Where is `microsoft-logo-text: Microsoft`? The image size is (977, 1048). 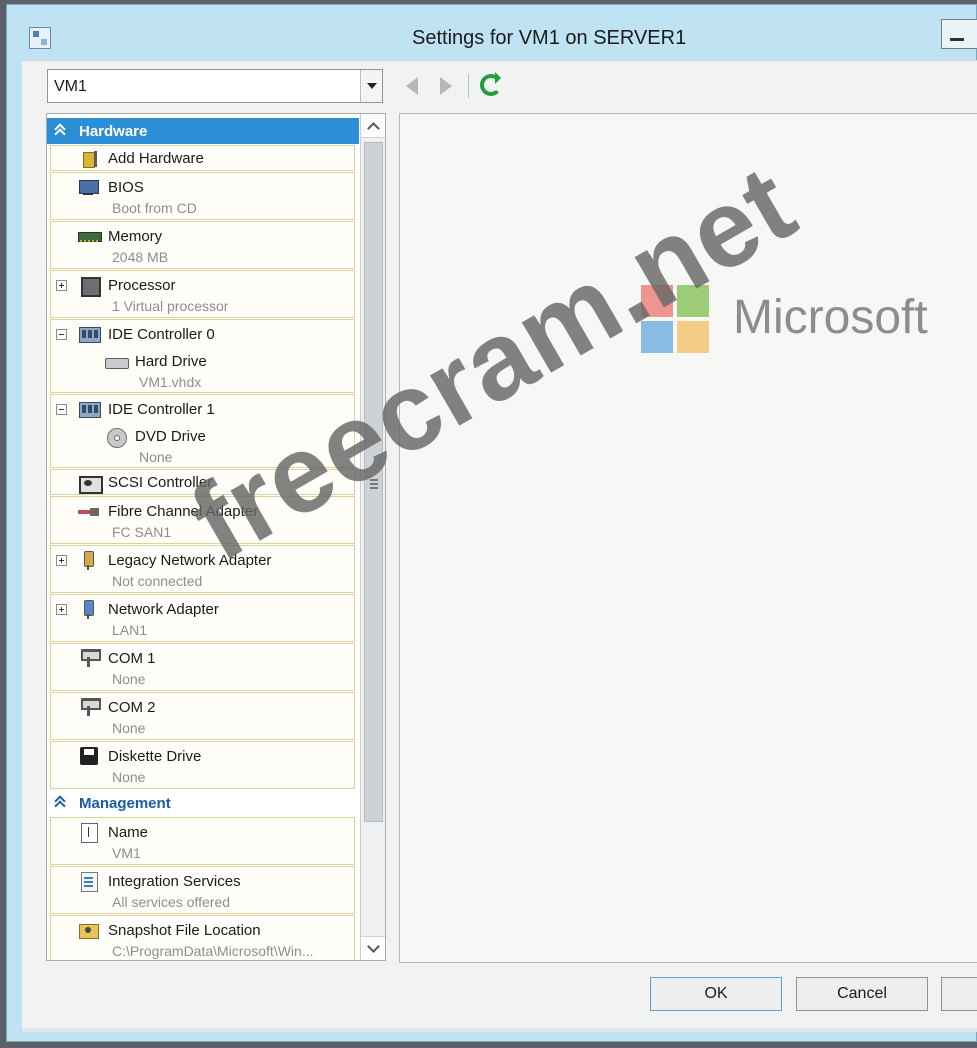 microsoft-logo-text: Microsoft is located at coordinates (830, 317).